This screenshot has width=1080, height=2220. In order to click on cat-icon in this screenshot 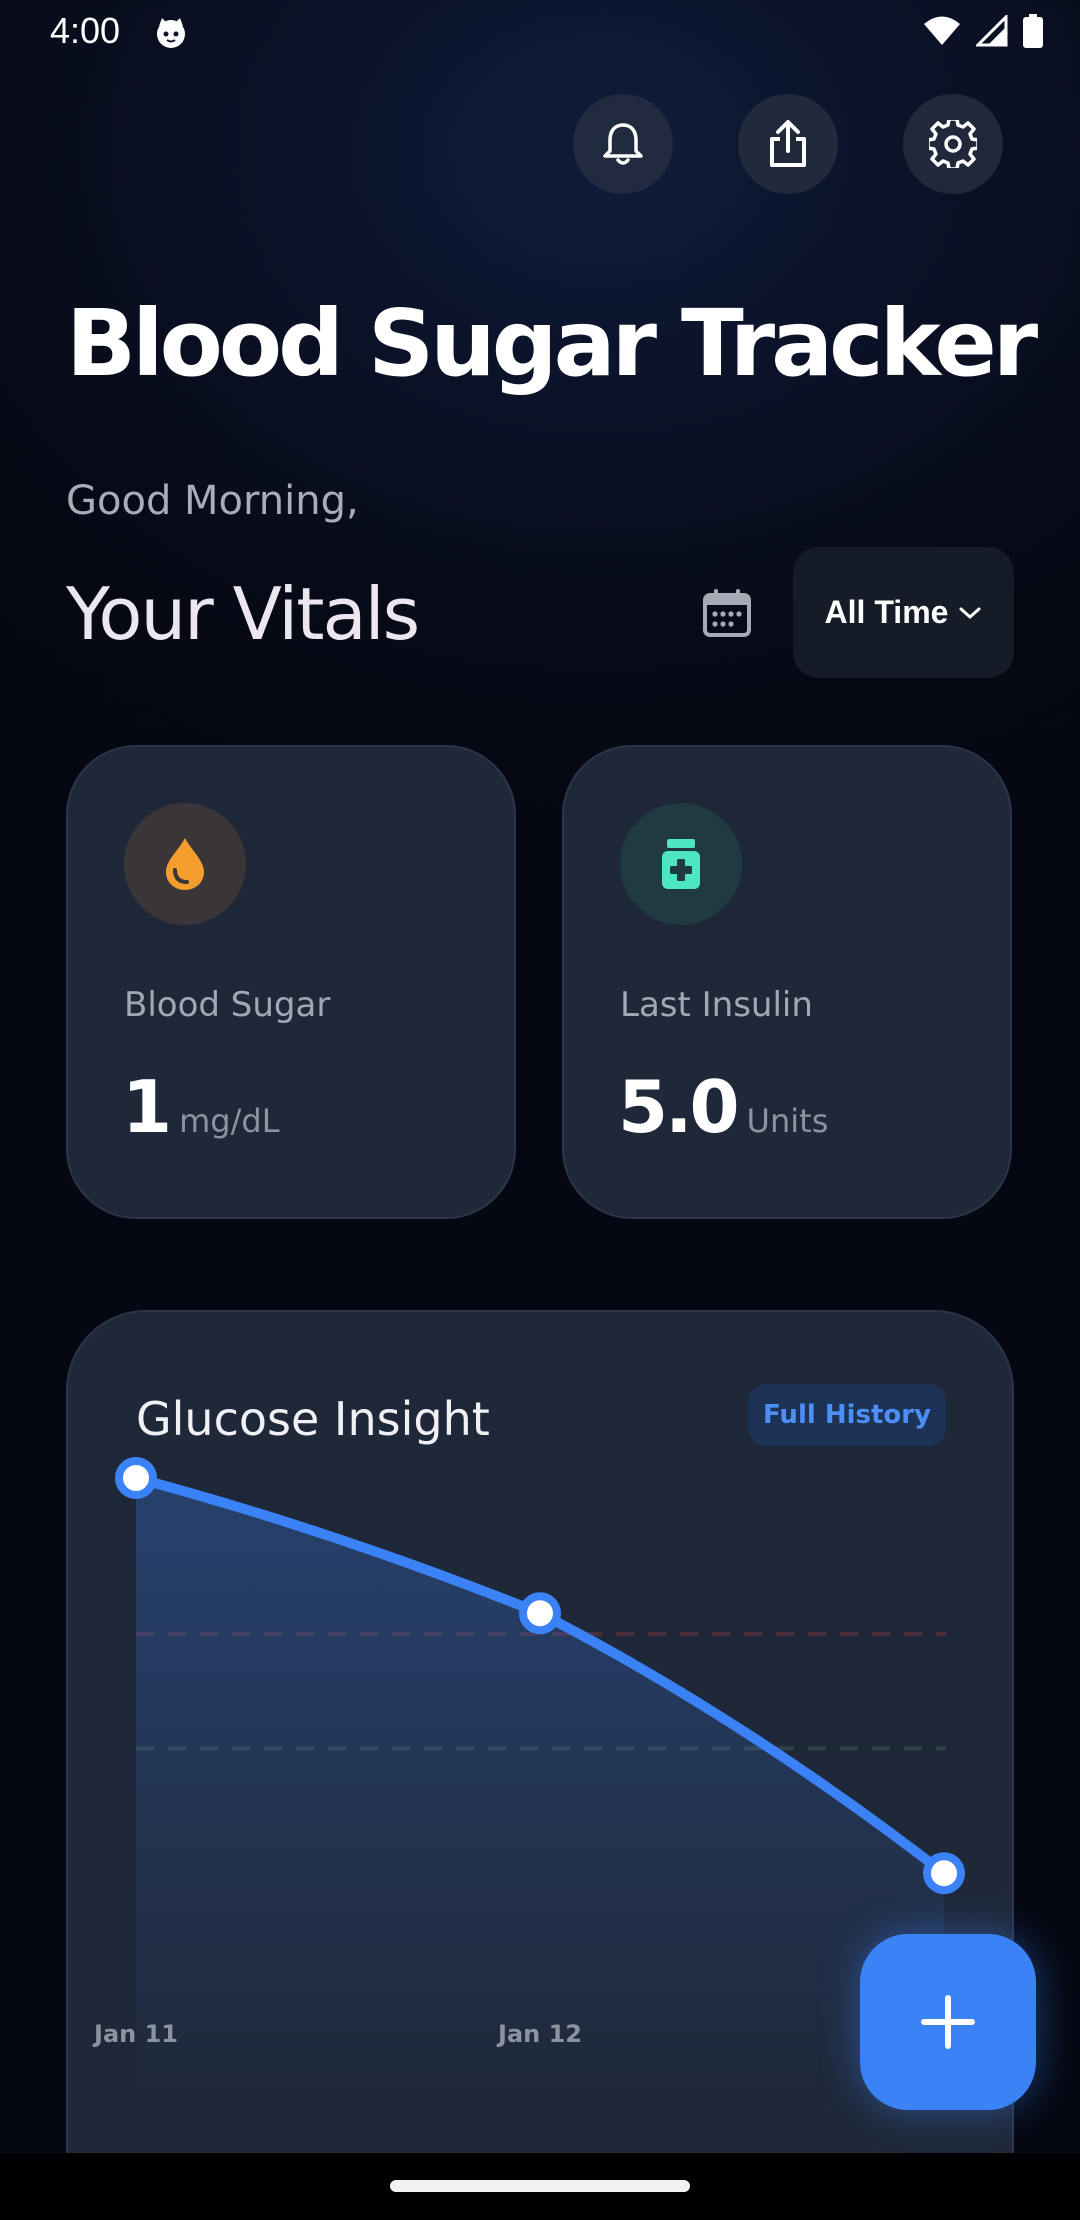, I will do `click(171, 33)`.